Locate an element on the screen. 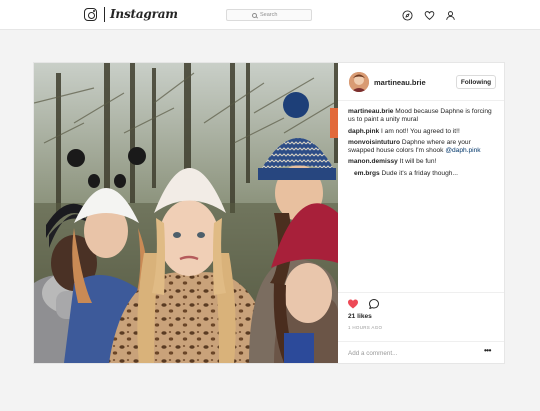 The height and width of the screenshot is (411, 540). comment: manon.demissy It will be fun! is located at coordinates (423, 162).